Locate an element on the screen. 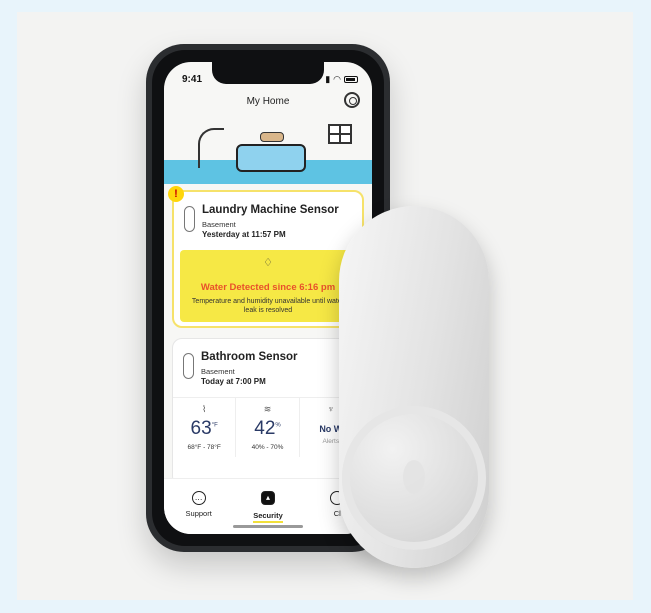 The width and height of the screenshot is (651, 613). humidity-range: 40% - 70% is located at coordinates (267, 447).